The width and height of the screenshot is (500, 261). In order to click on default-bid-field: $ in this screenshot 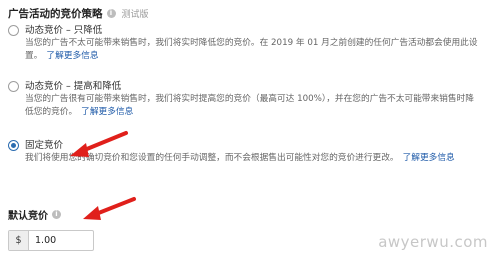, I will do `click(51, 240)`.